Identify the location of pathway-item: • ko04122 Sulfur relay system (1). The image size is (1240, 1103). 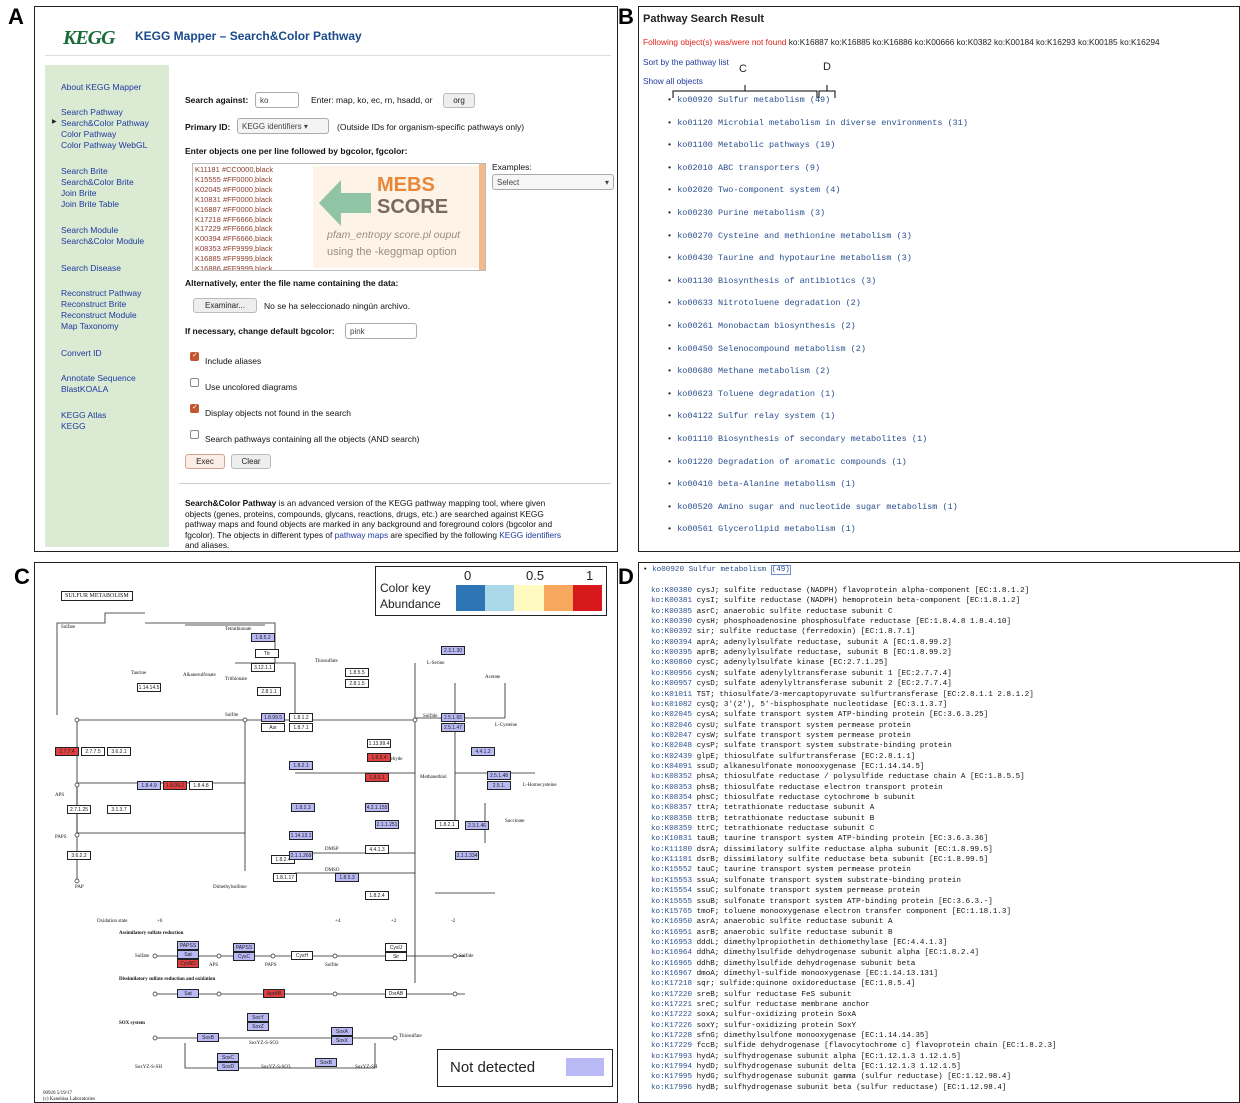
(751, 416).